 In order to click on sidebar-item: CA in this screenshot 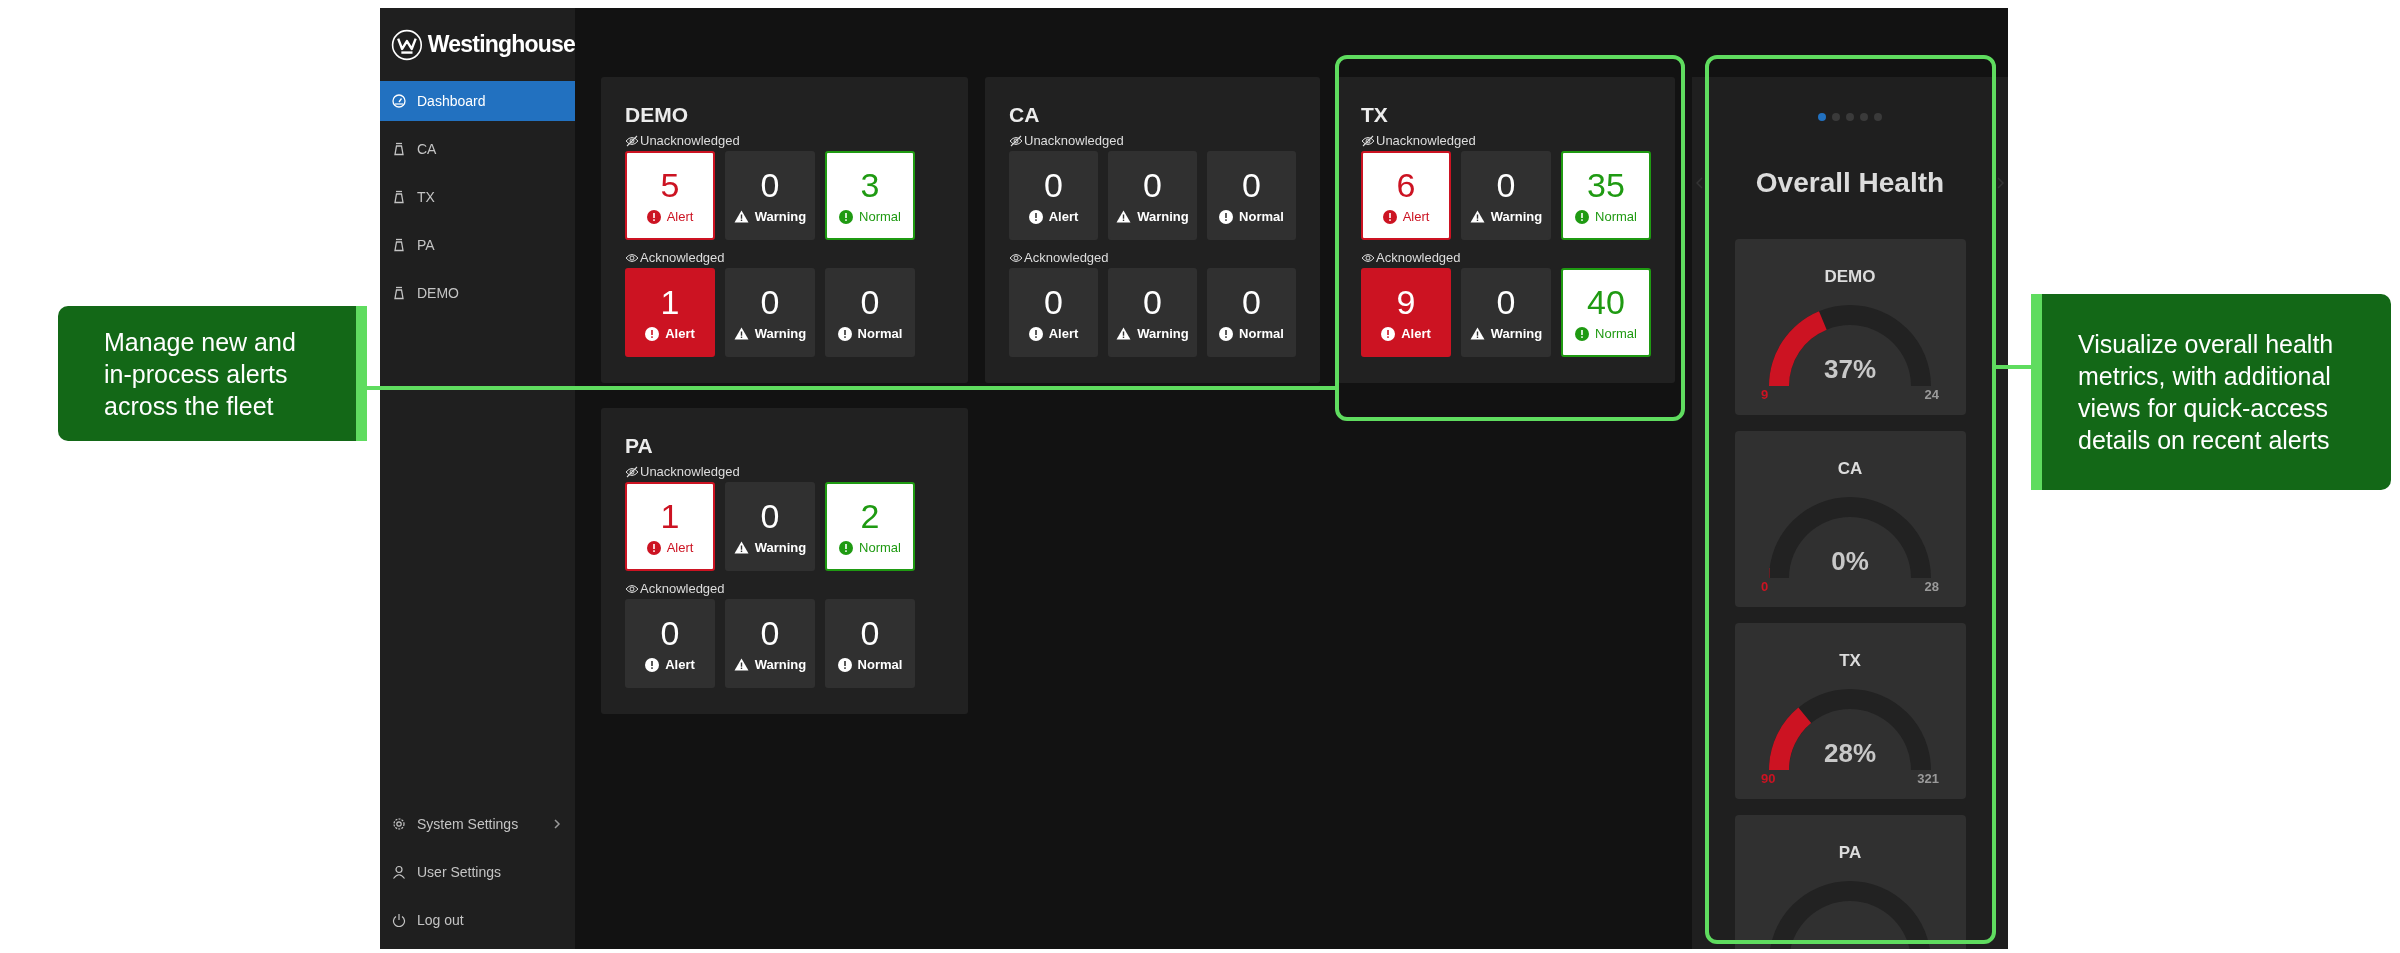, I will do `click(477, 149)`.